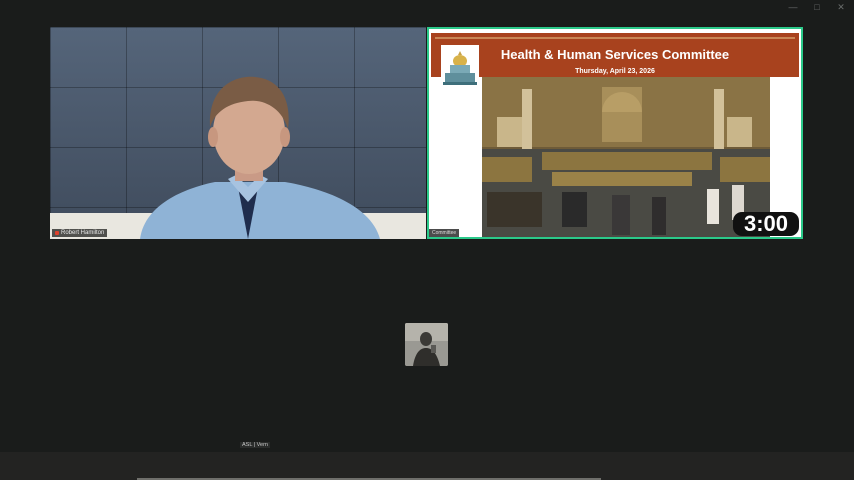 The image size is (854, 480). I want to click on feed-name-tag: Committee, so click(444, 233).